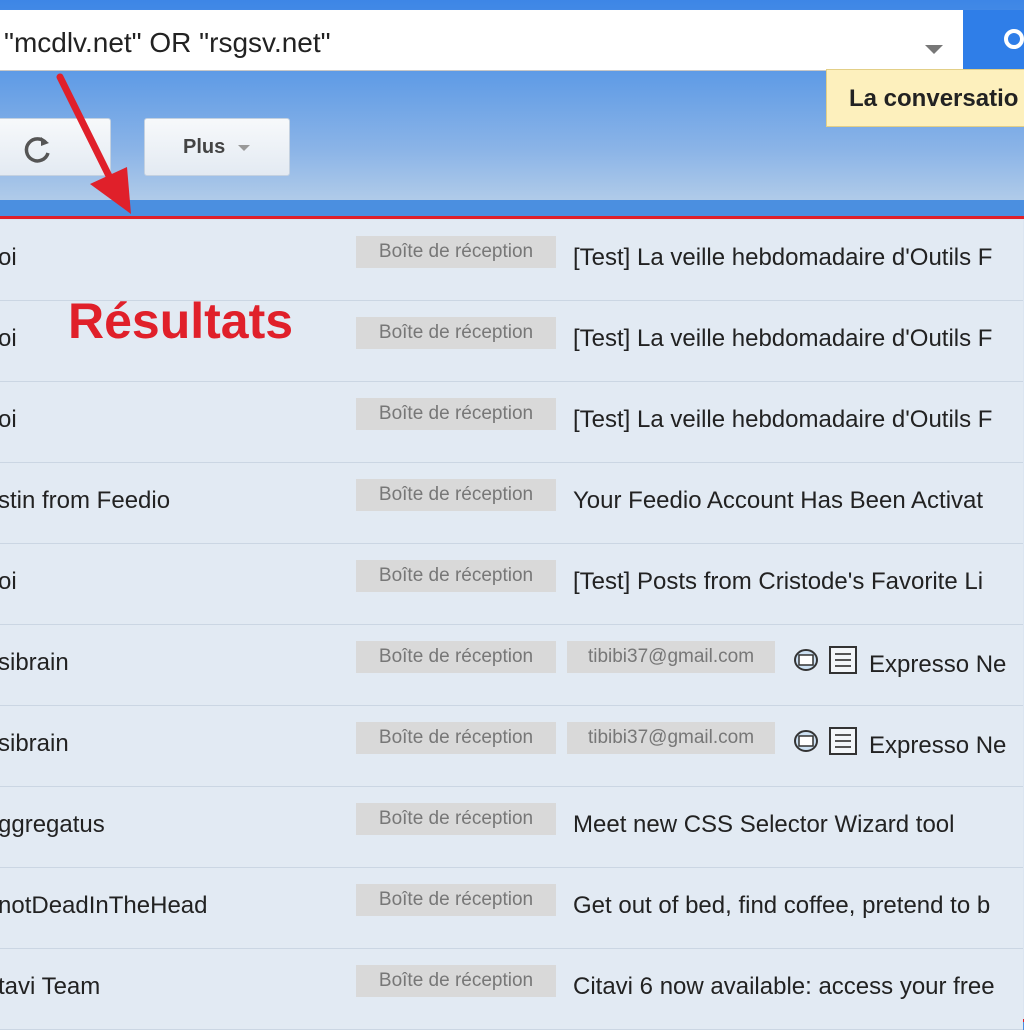 The image size is (1024, 1030). I want to click on sender-name: tavi Team, so click(50, 986).